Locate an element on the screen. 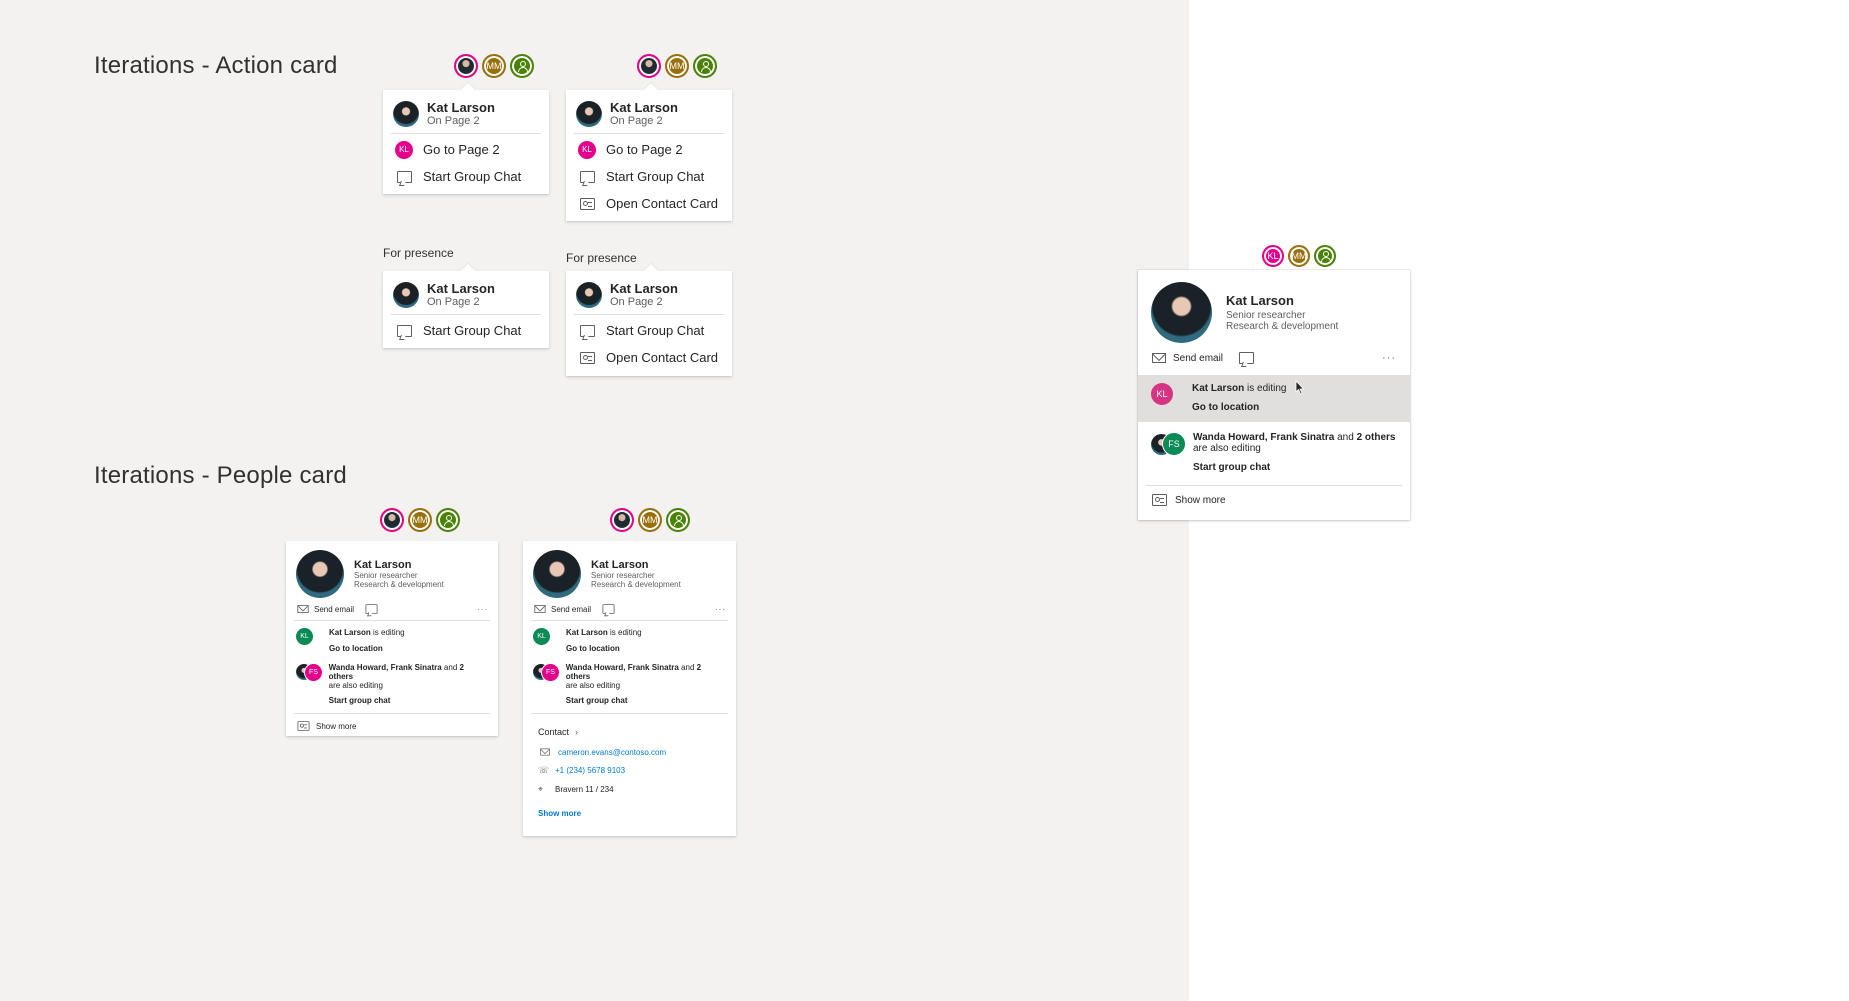  fs-avatar: FS is located at coordinates (550, 672).